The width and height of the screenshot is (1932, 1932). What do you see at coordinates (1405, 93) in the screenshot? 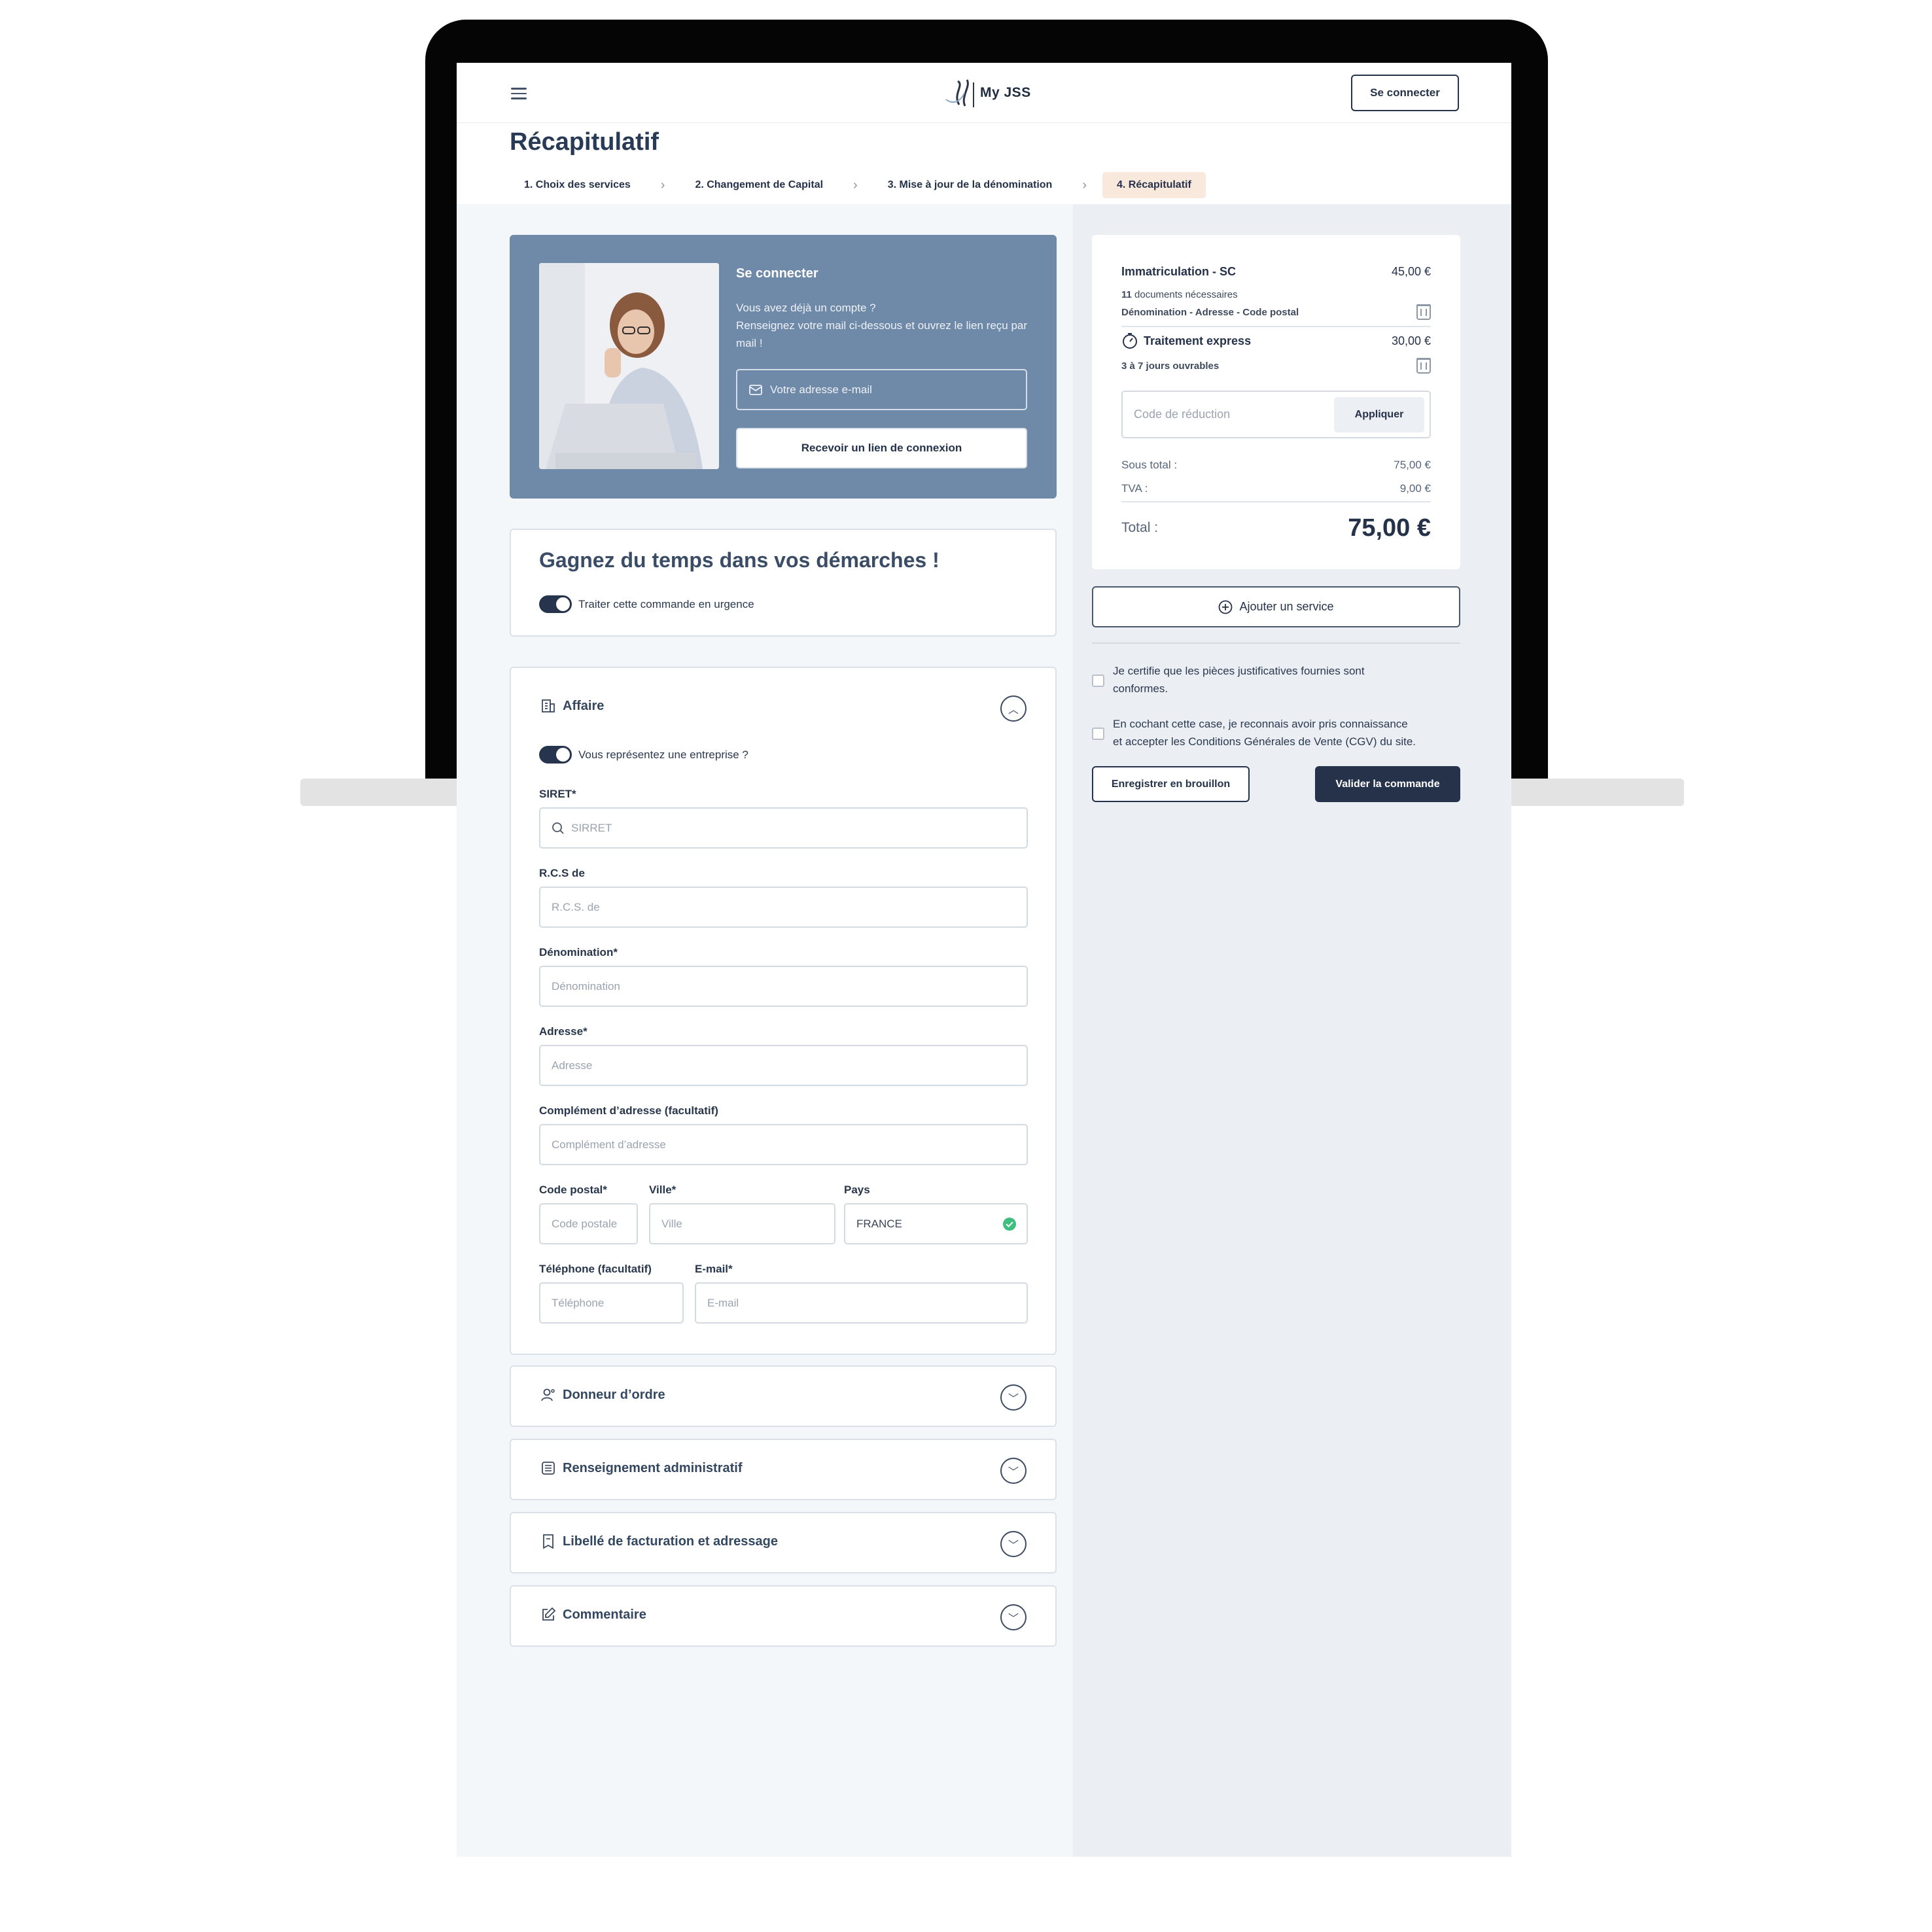
I see `header-login-button: Se connecter` at bounding box center [1405, 93].